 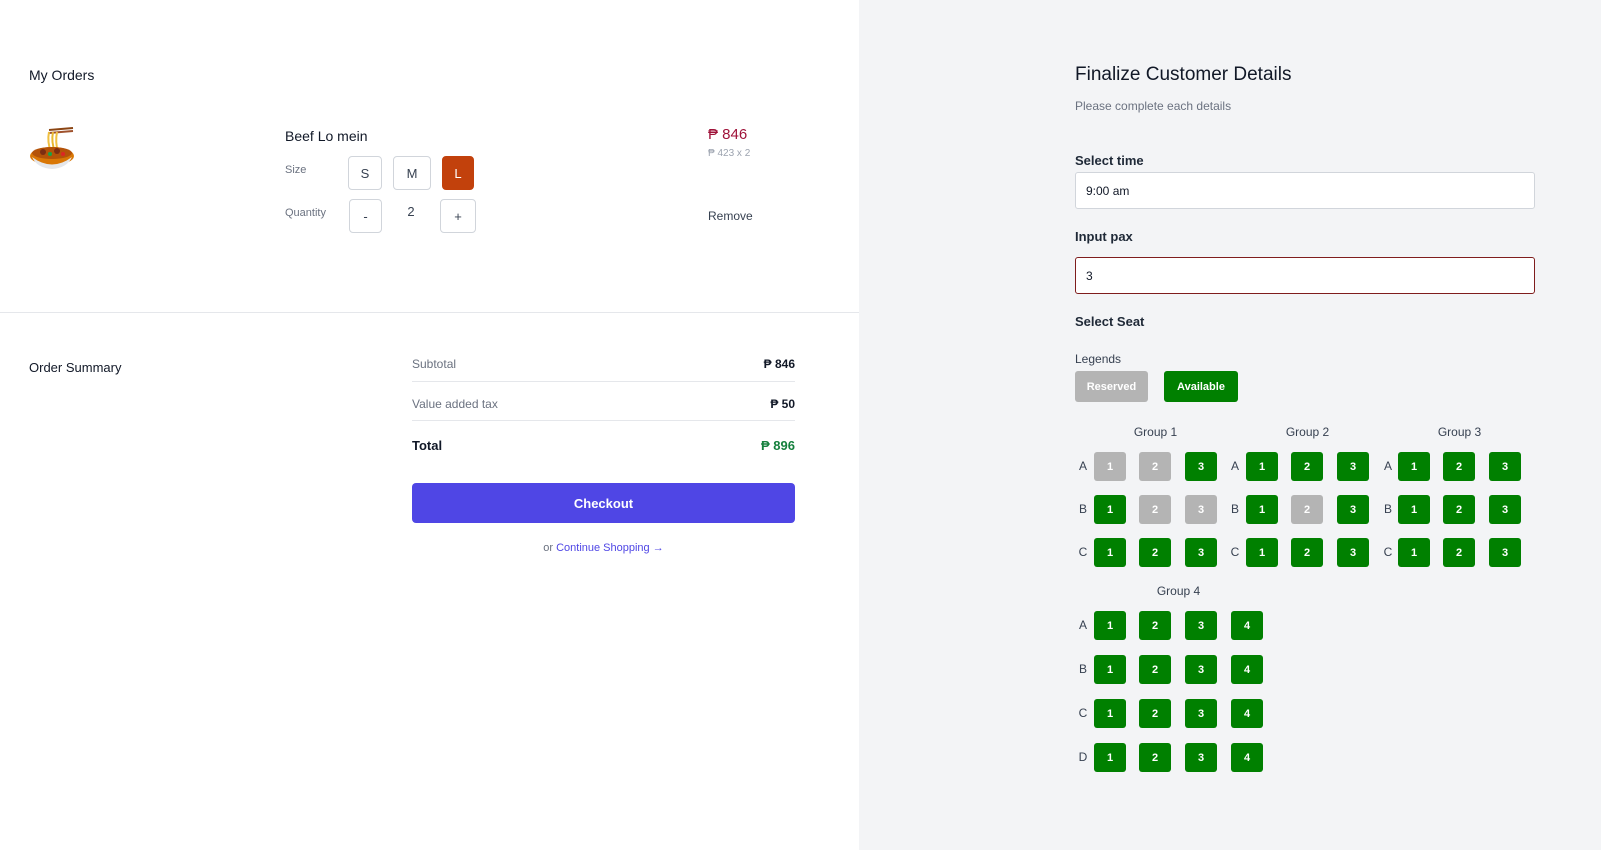 I want to click on item-price: ₱ 846, so click(x=728, y=134).